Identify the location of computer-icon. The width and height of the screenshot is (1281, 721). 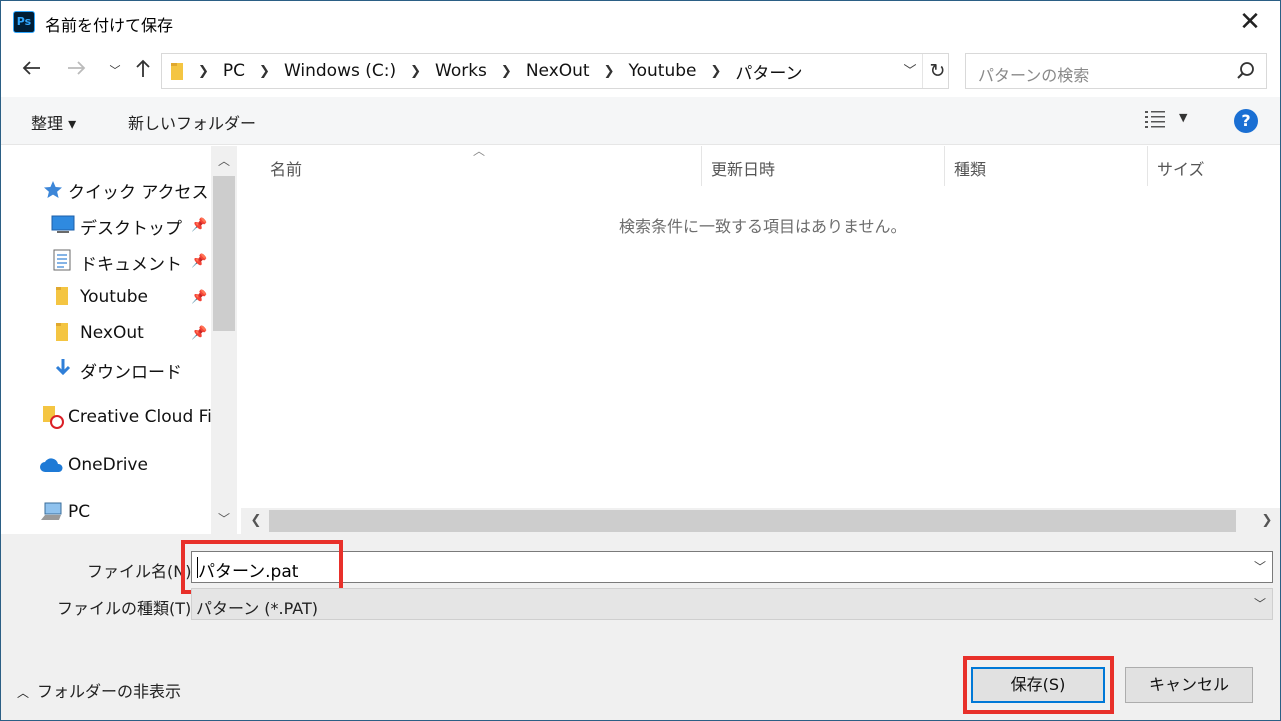
(51, 511).